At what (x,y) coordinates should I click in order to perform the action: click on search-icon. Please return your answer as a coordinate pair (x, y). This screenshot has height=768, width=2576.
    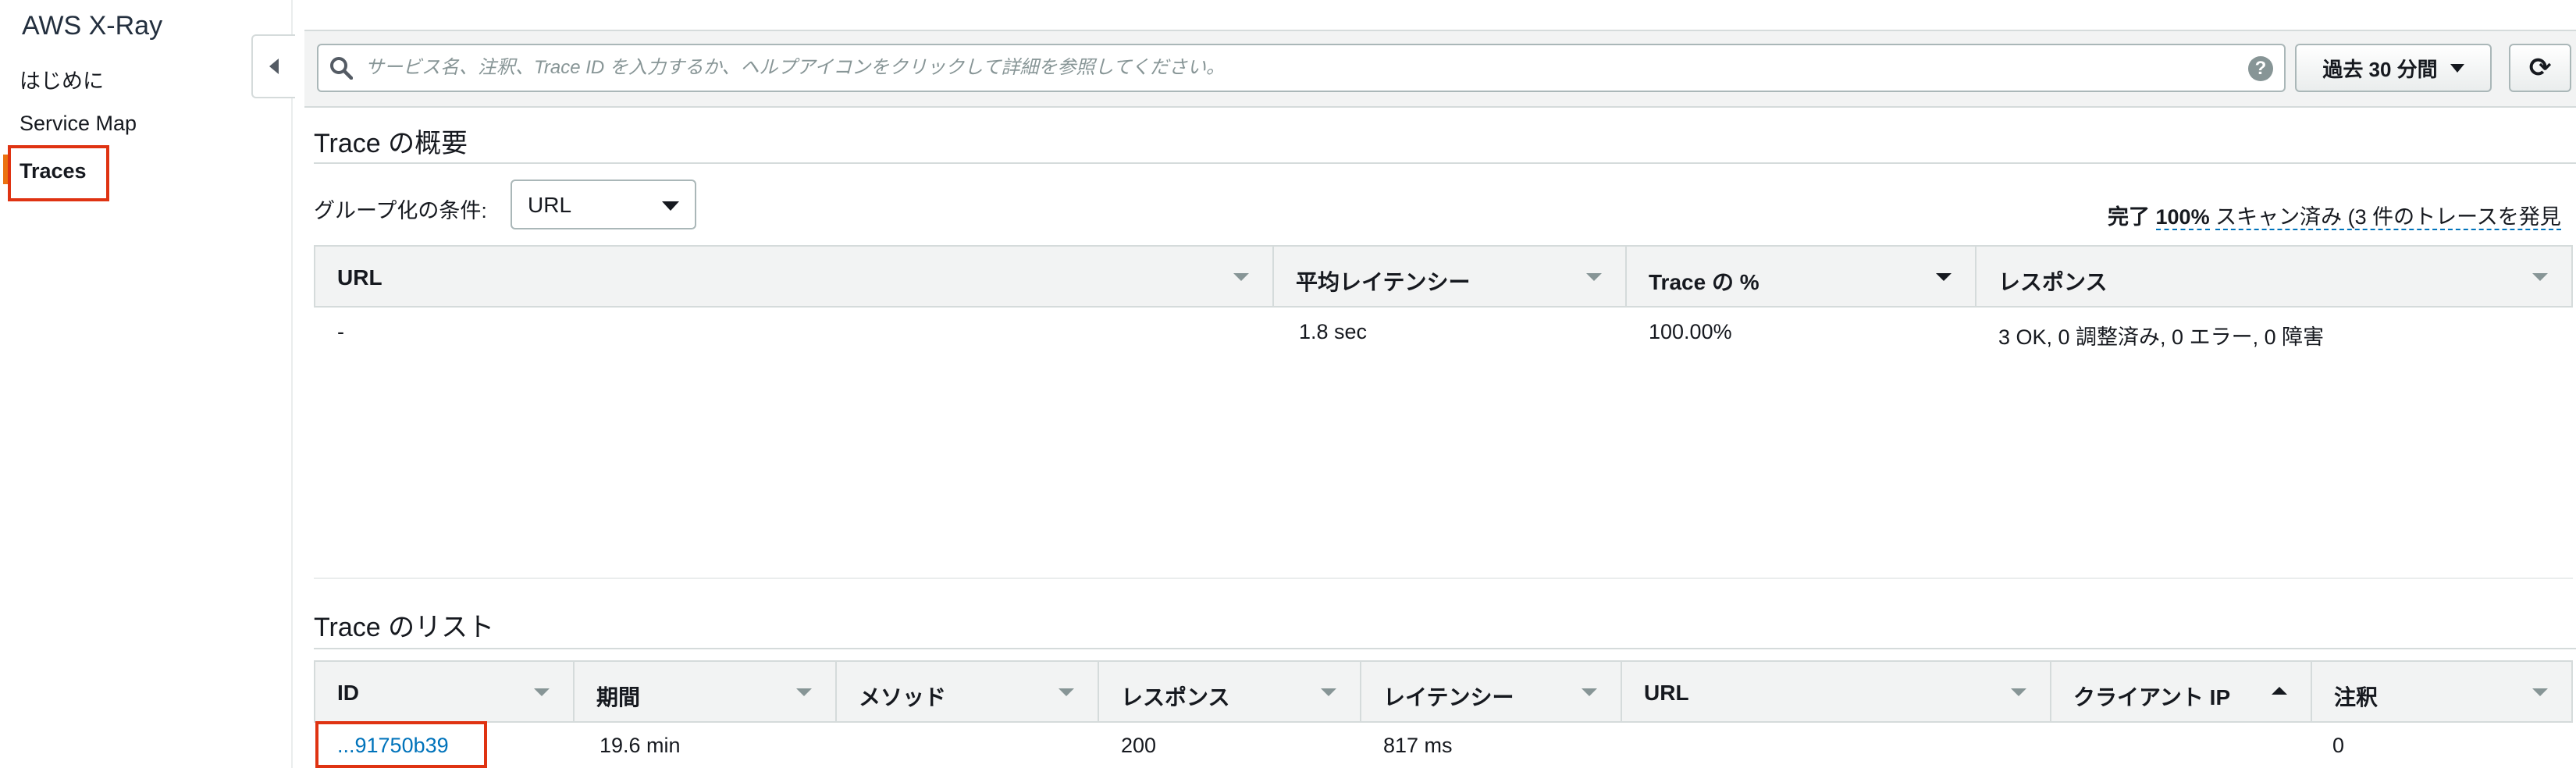
    Looking at the image, I should click on (341, 68).